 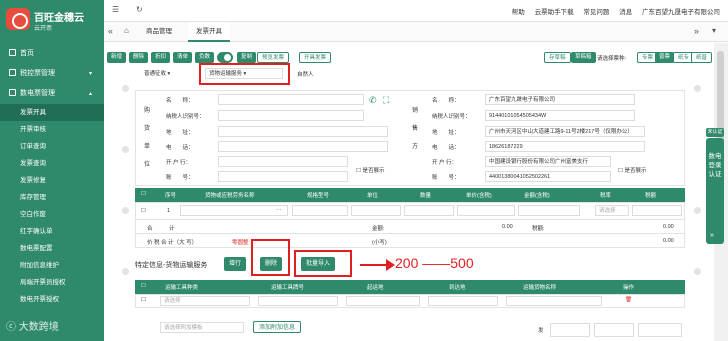 What do you see at coordinates (52, 214) in the screenshot?
I see `sidebar-sub-void: 空白作废` at bounding box center [52, 214].